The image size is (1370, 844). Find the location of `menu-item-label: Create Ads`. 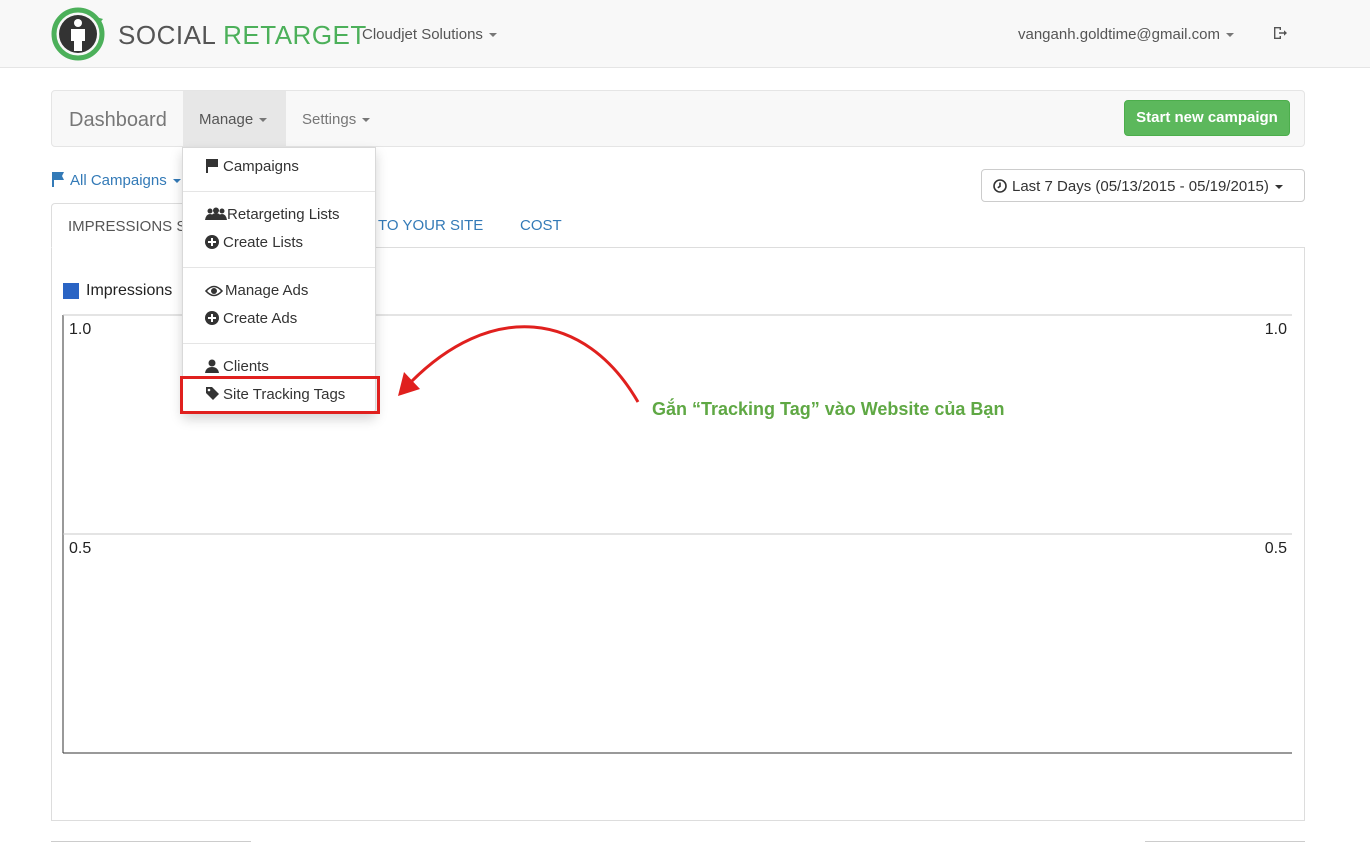

menu-item-label: Create Ads is located at coordinates (260, 318).